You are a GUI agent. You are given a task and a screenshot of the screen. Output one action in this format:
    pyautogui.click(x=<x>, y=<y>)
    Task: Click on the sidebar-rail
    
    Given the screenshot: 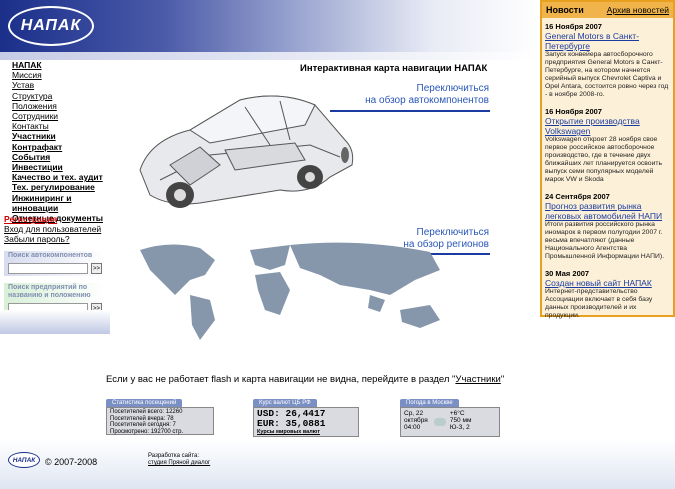 What is the action you would take?
    pyautogui.click(x=55, y=322)
    